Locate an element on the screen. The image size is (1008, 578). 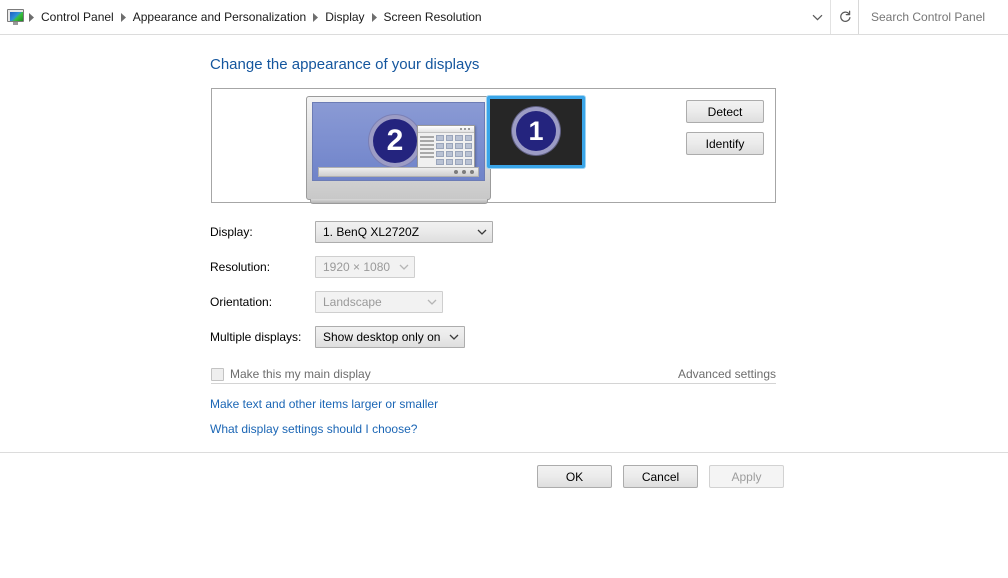
multiple-displays-select-value: Show desktop only on 2 is located at coordinates (382, 337).